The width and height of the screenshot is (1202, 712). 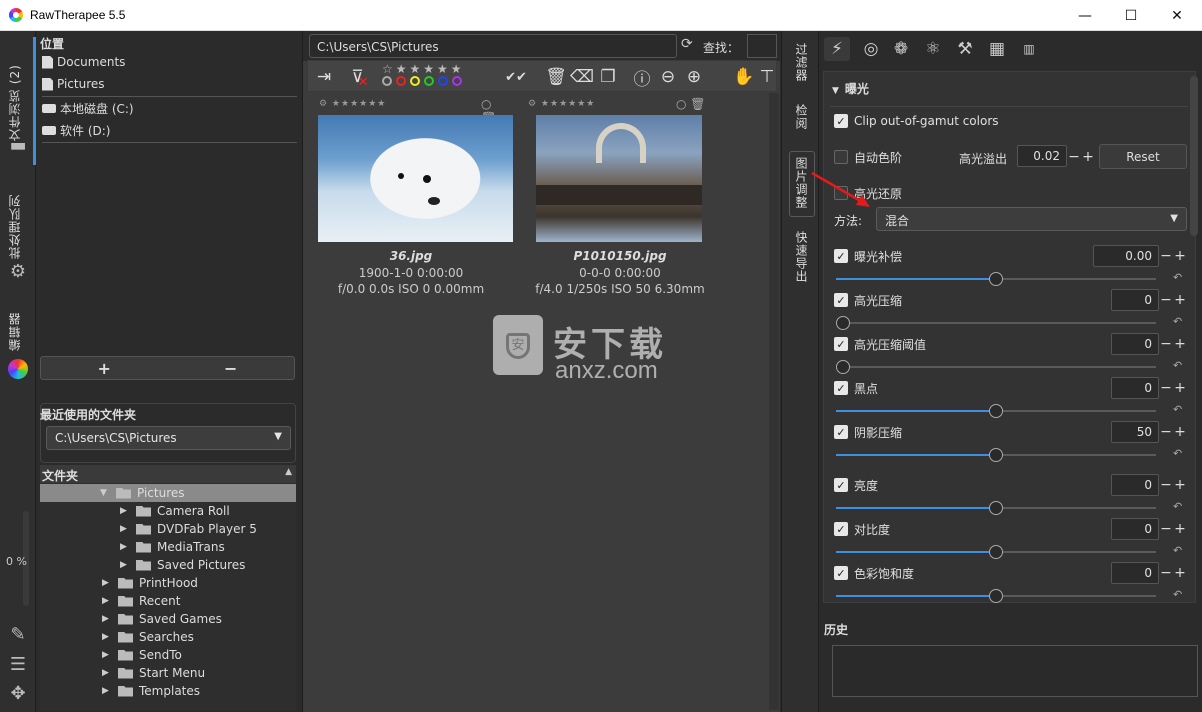 What do you see at coordinates (231, 368) in the screenshot?
I see `remove-place-button: −` at bounding box center [231, 368].